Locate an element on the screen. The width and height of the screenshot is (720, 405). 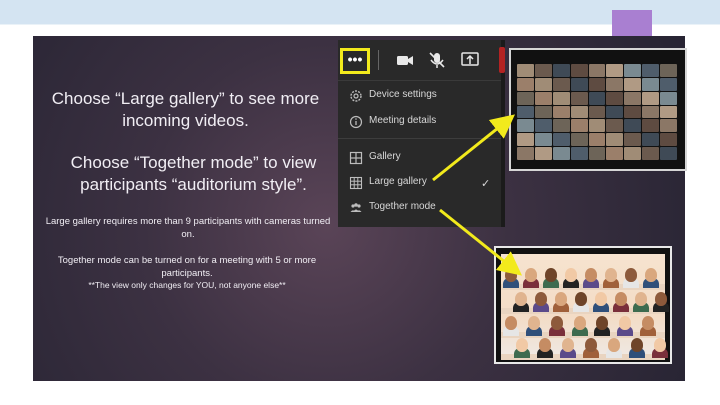
menu-item-meeting-details: Meeting details is located at coordinates (419, 122).